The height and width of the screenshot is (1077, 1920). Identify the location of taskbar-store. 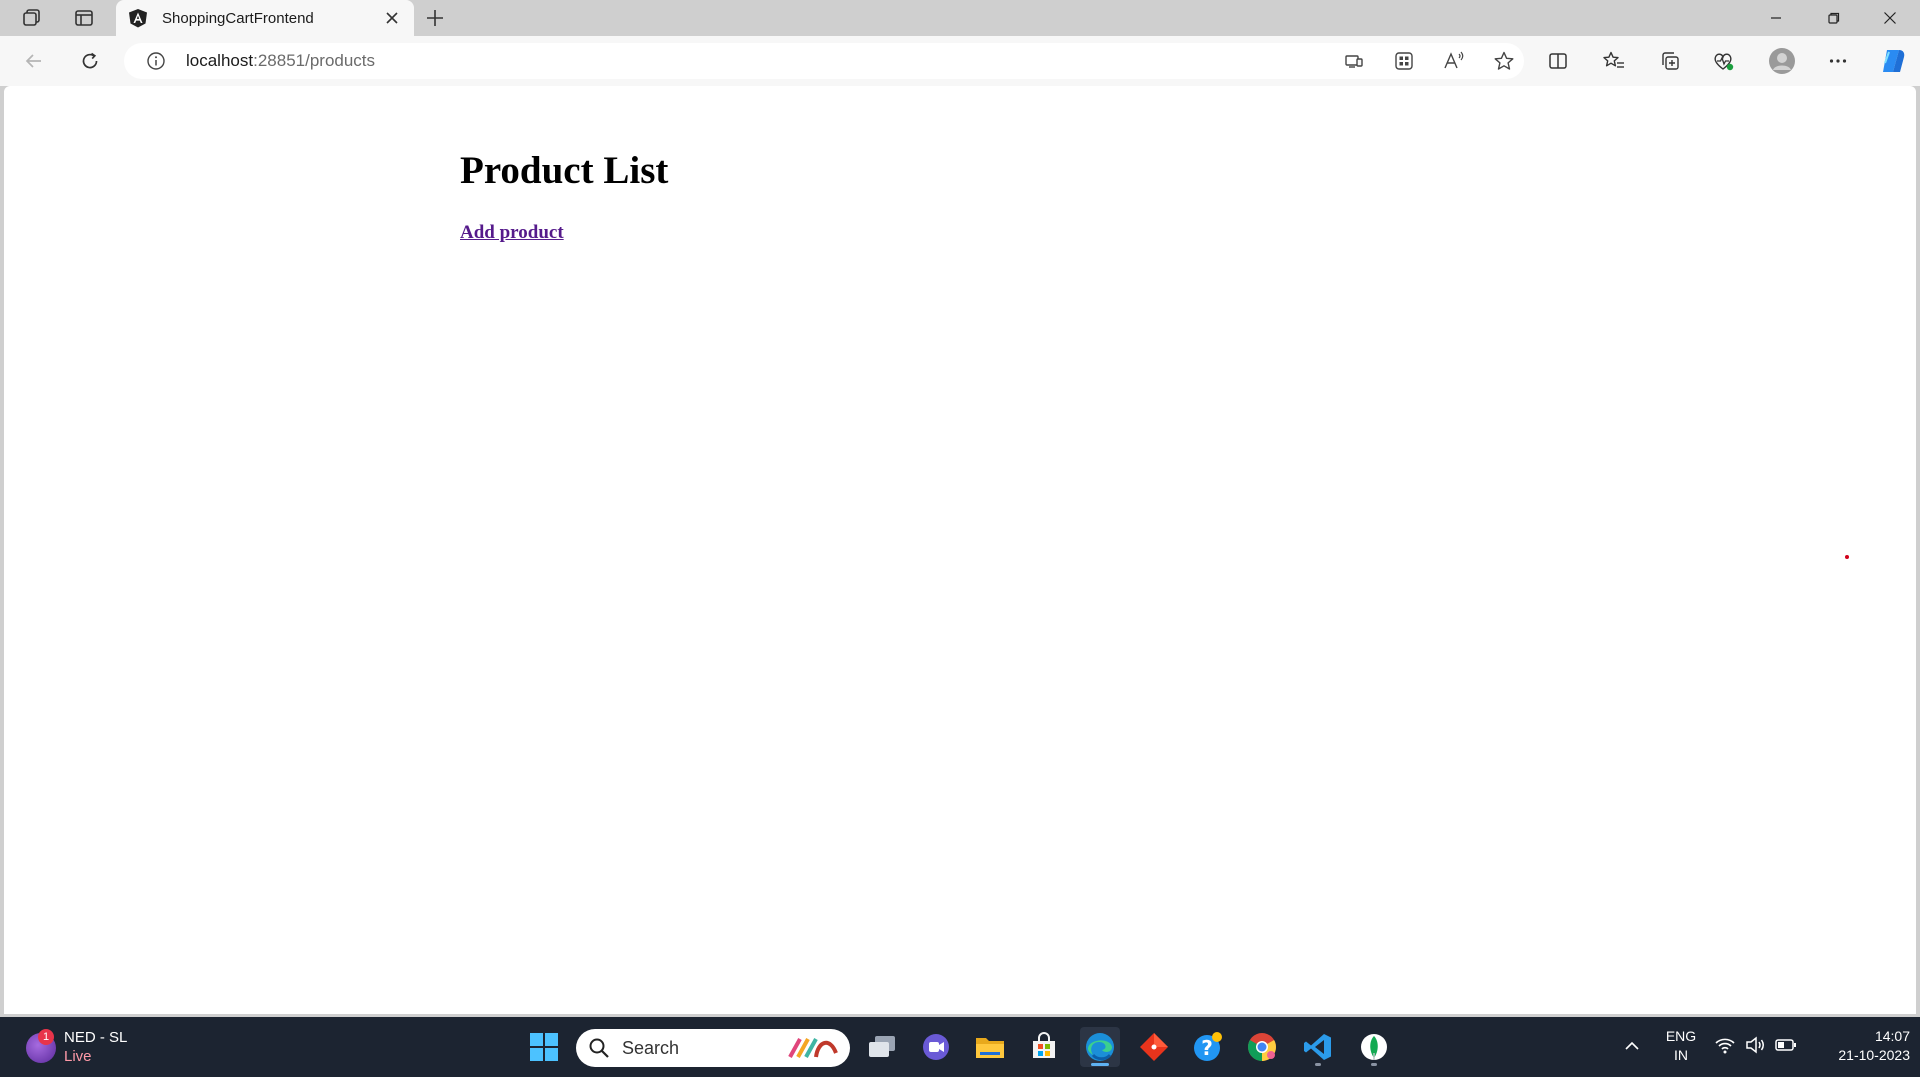
(1044, 1047).